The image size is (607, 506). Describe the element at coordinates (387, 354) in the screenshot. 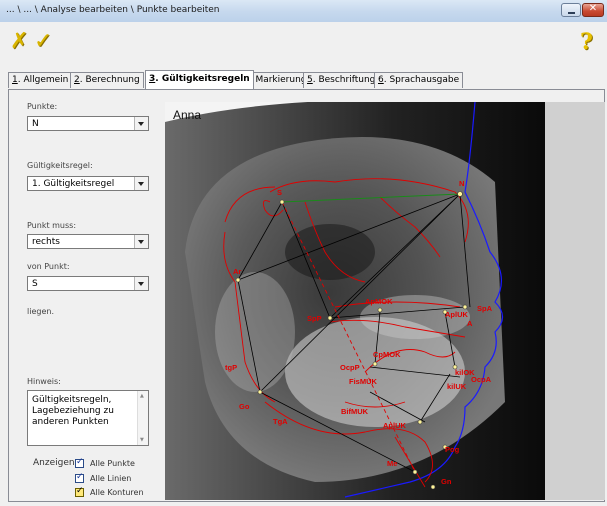

I see `landmark-label: CpMOK` at that location.